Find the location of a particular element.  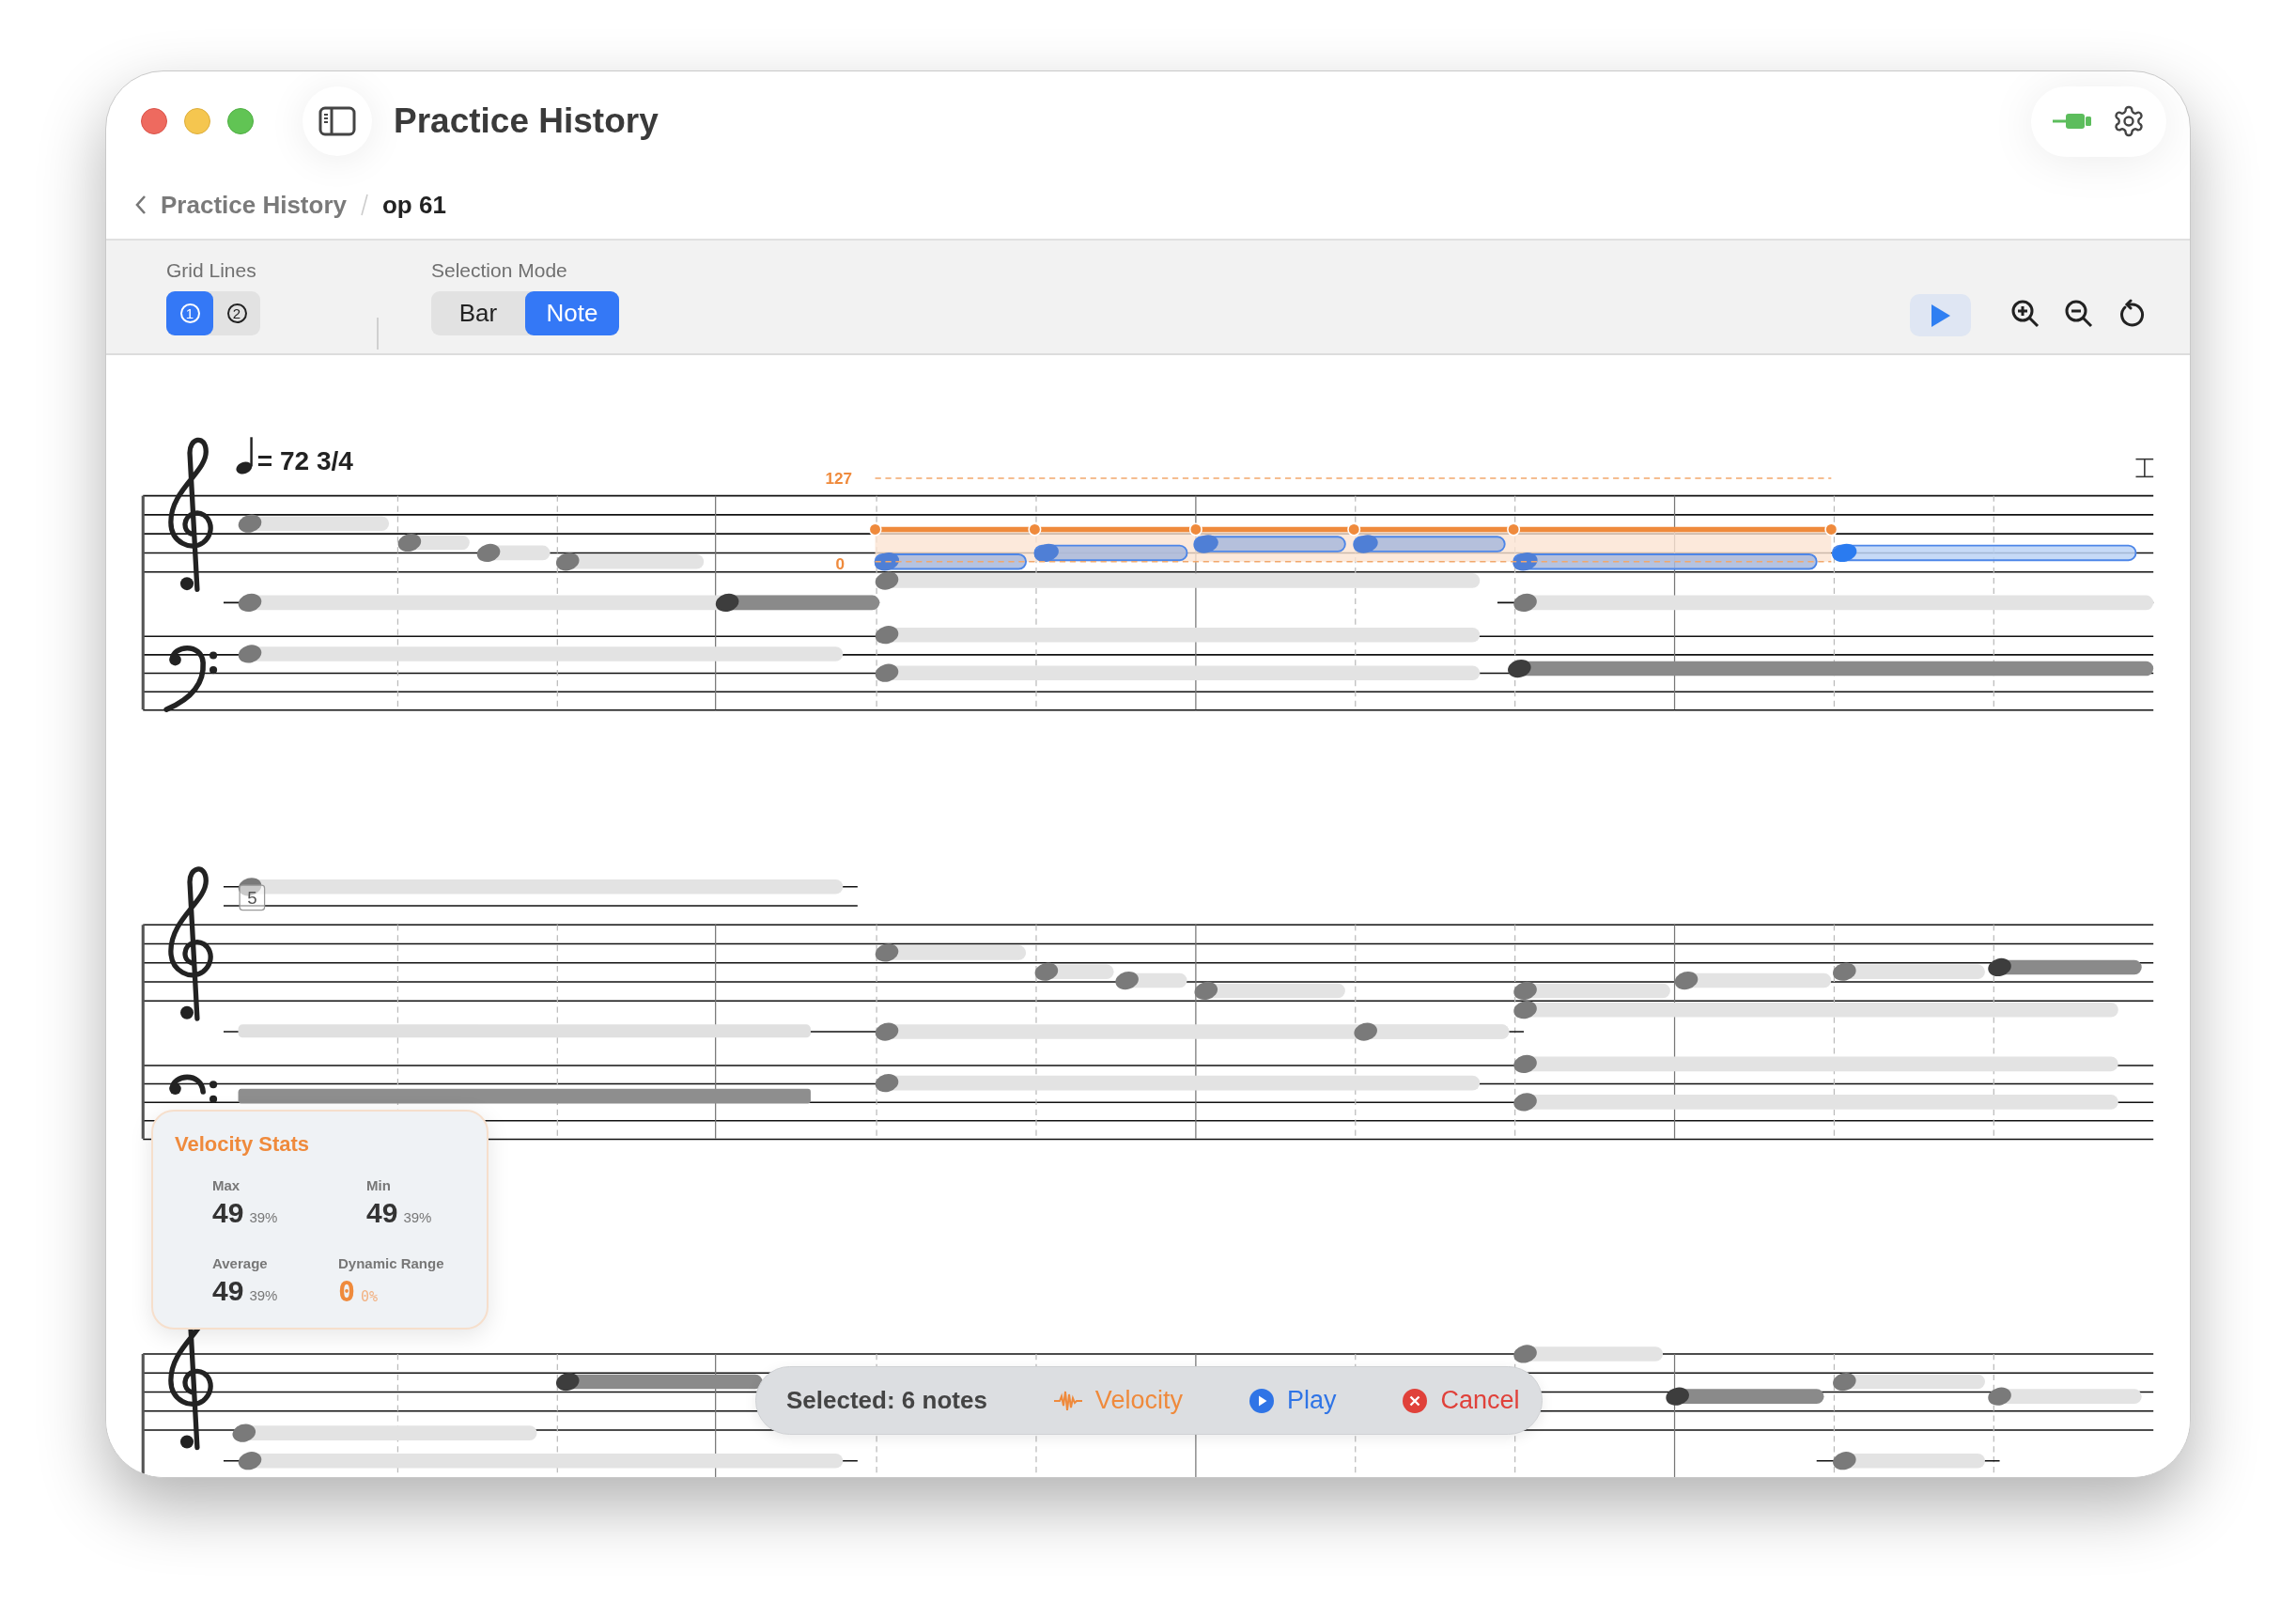

stat-label: Dynamic Range is located at coordinates (391, 1263).